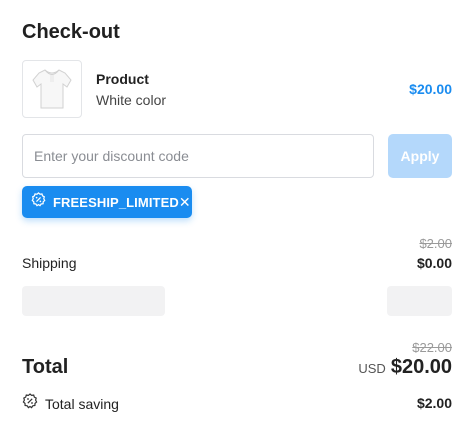  I want to click on shipping-value: $0.00, so click(434, 263).